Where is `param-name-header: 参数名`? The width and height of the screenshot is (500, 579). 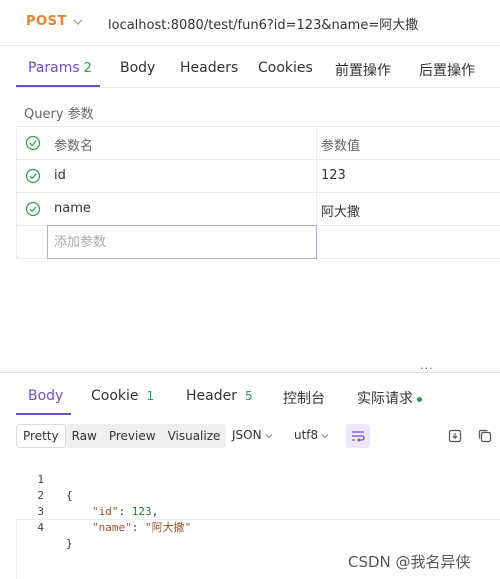
param-name-header: 参数名 is located at coordinates (74, 146).